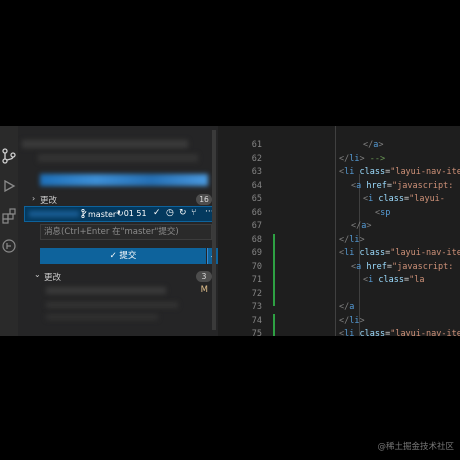 The height and width of the screenshot is (460, 460). What do you see at coordinates (118, 199) in the screenshot?
I see `changes-header-1: › 更改 16` at bounding box center [118, 199].